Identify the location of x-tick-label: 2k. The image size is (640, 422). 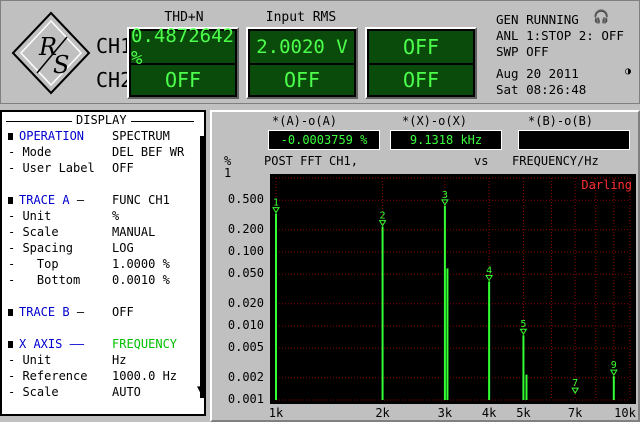
(382, 413).